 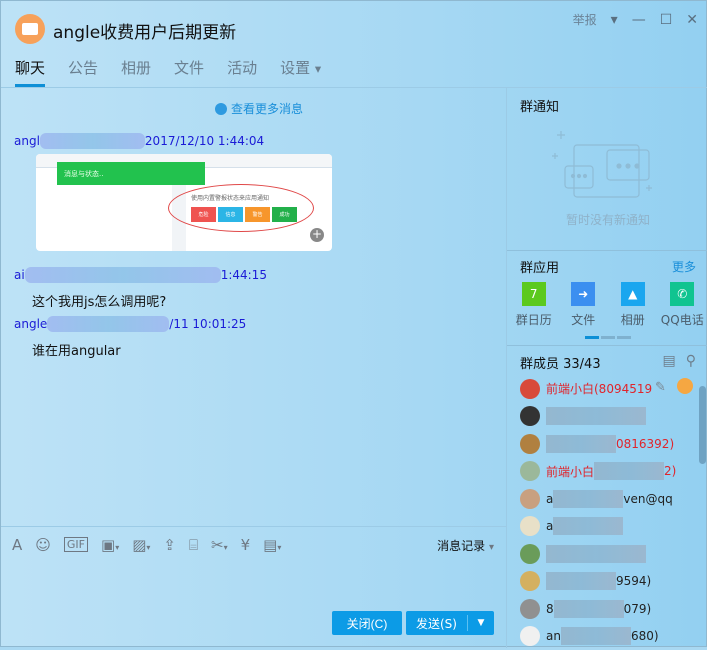 What do you see at coordinates (602, 389) in the screenshot?
I see `member-item: 前端小白(8094519` at bounding box center [602, 389].